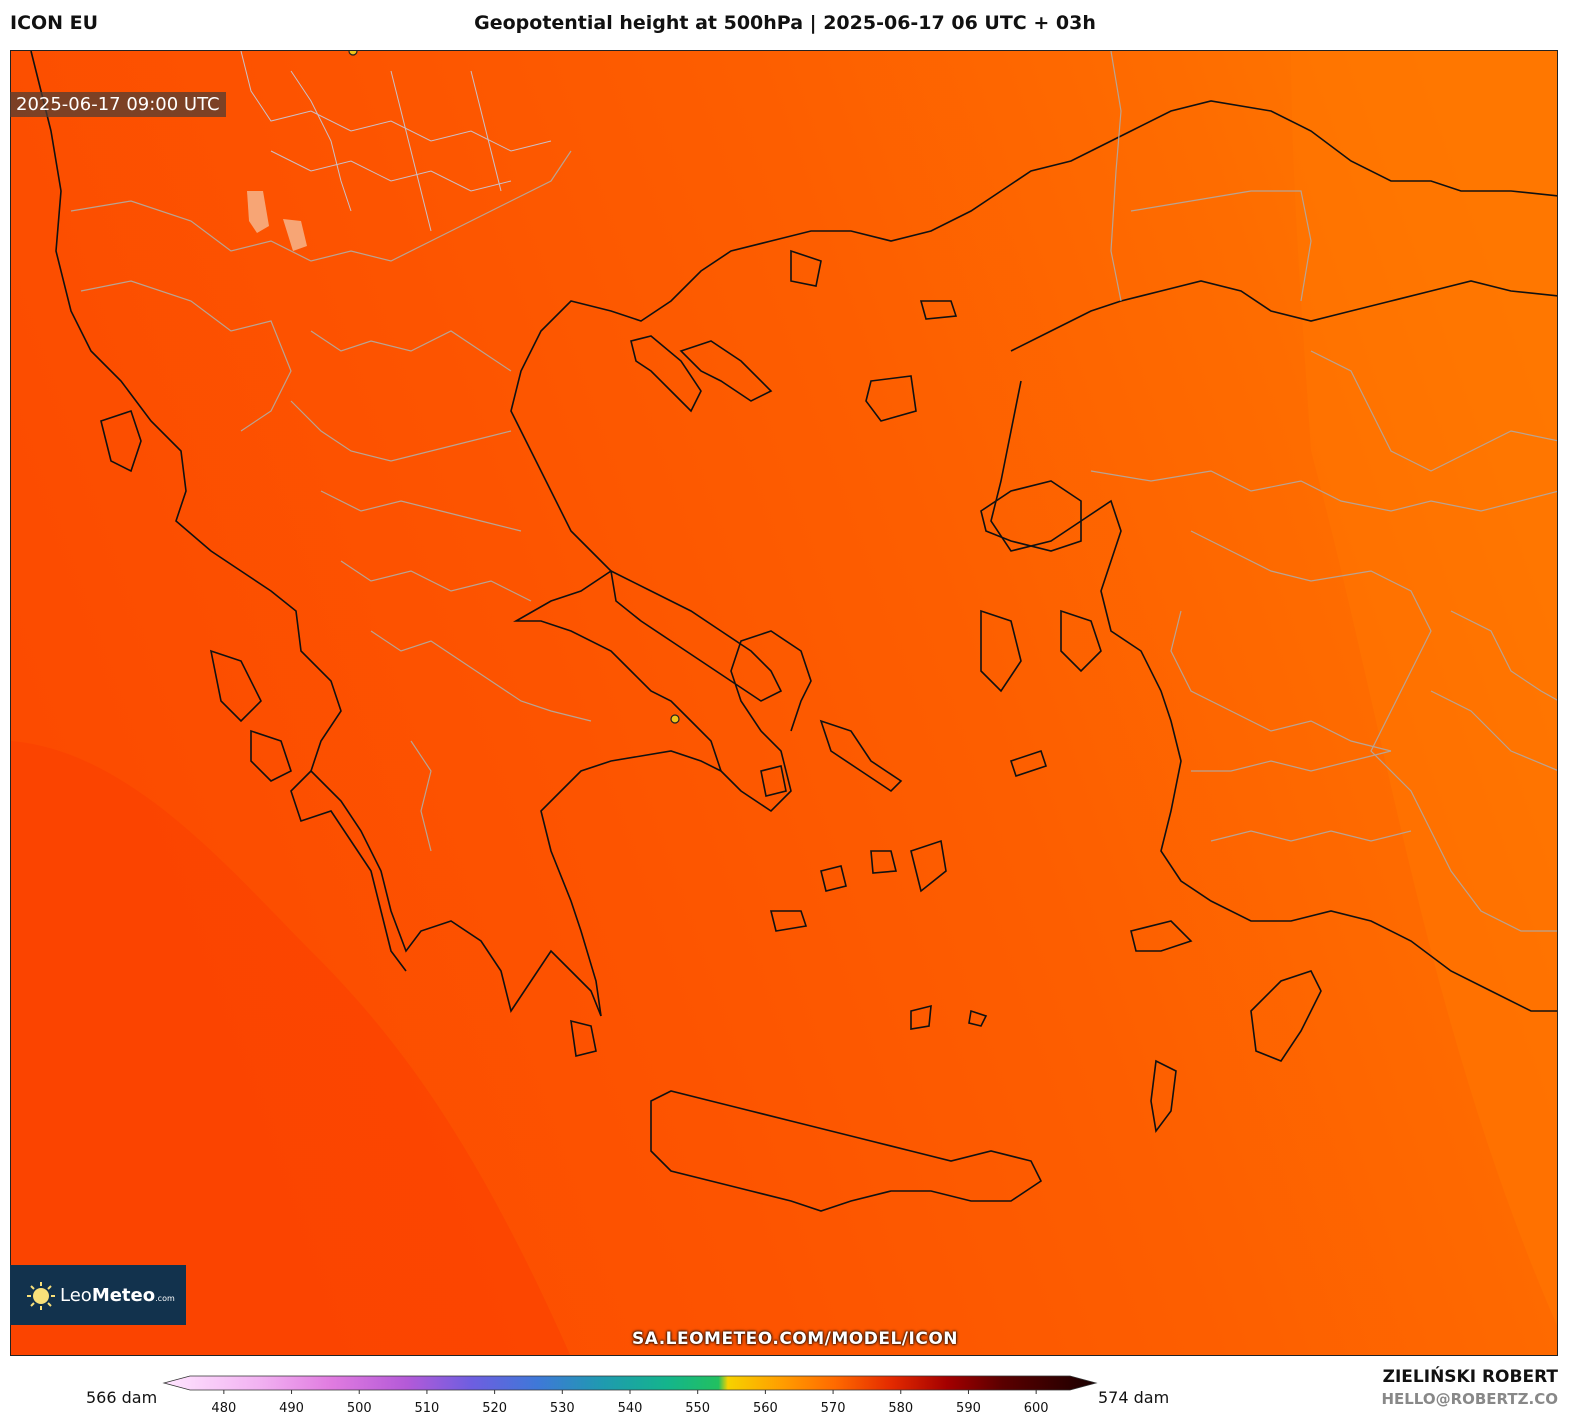 Image resolution: width=1570 pixels, height=1417 pixels. What do you see at coordinates (494, 1408) in the screenshot?
I see `colorbar-tick-label: 520` at bounding box center [494, 1408].